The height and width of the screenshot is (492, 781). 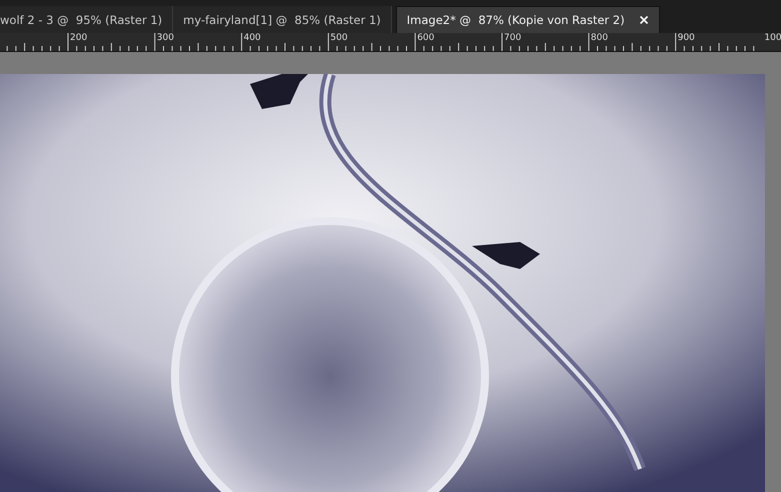 What do you see at coordinates (282, 19) in the screenshot?
I see `document-tab: my-fairyland[1] @ 85% (Raster 1)` at bounding box center [282, 19].